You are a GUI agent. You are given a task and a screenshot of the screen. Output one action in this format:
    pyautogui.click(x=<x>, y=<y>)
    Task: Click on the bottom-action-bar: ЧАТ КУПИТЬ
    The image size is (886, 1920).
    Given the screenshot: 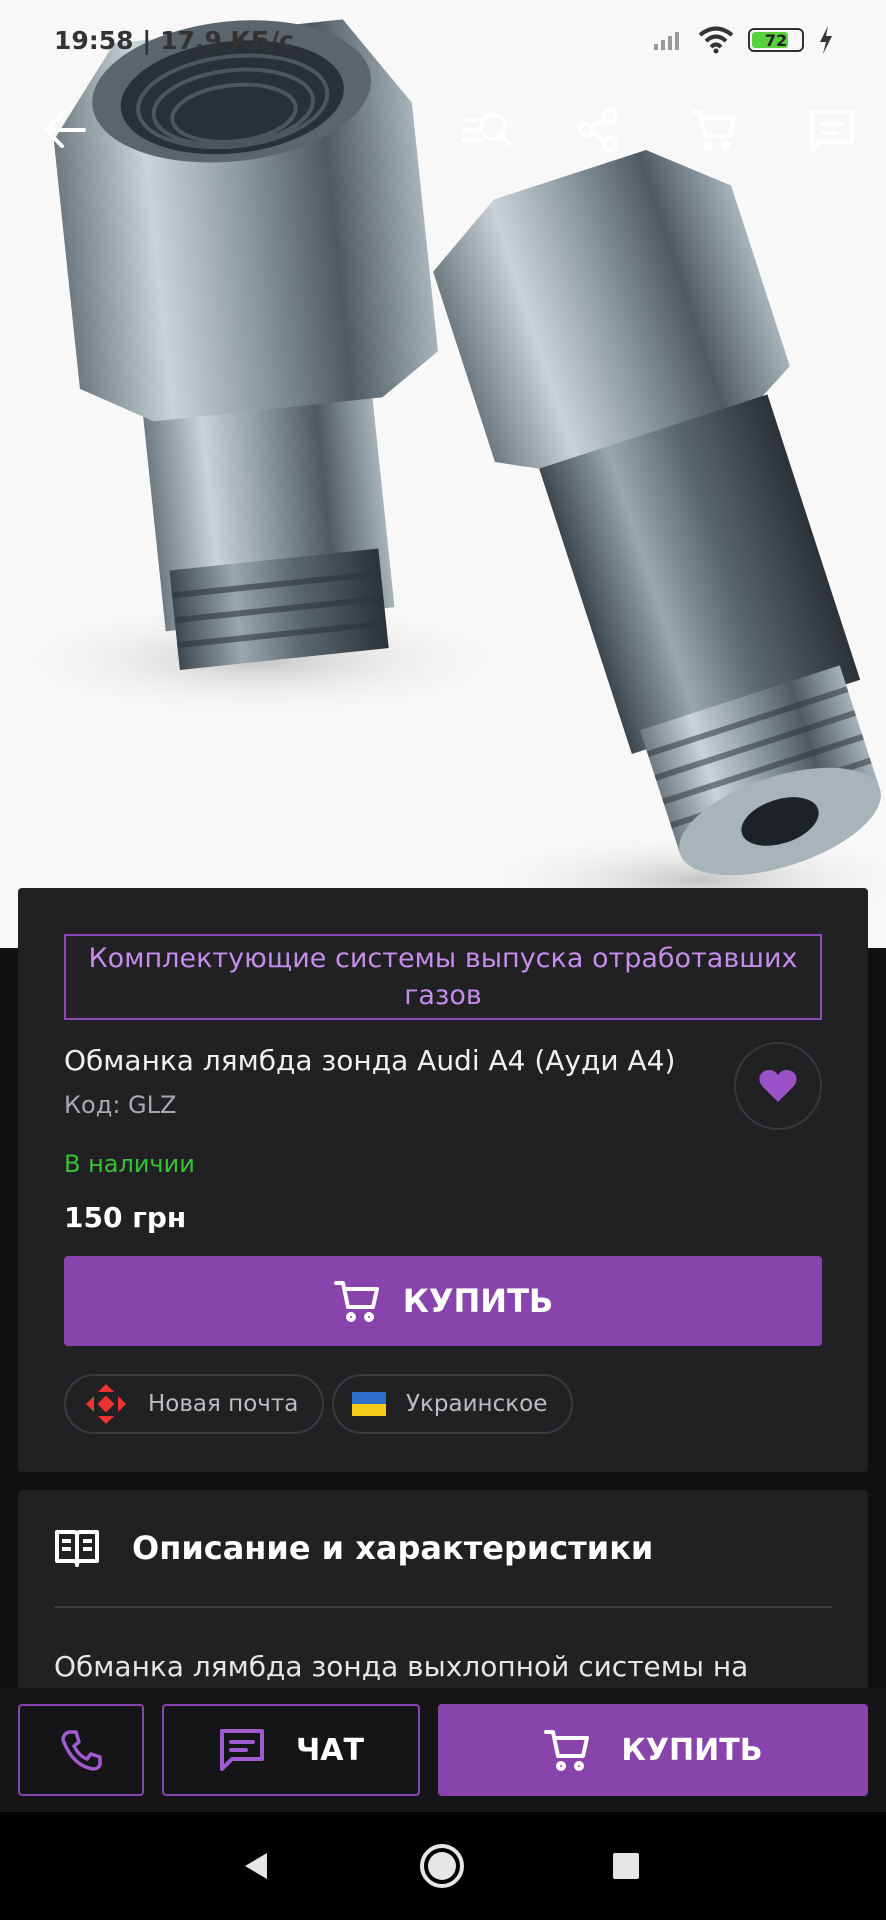 What is the action you would take?
    pyautogui.click(x=443, y=1750)
    